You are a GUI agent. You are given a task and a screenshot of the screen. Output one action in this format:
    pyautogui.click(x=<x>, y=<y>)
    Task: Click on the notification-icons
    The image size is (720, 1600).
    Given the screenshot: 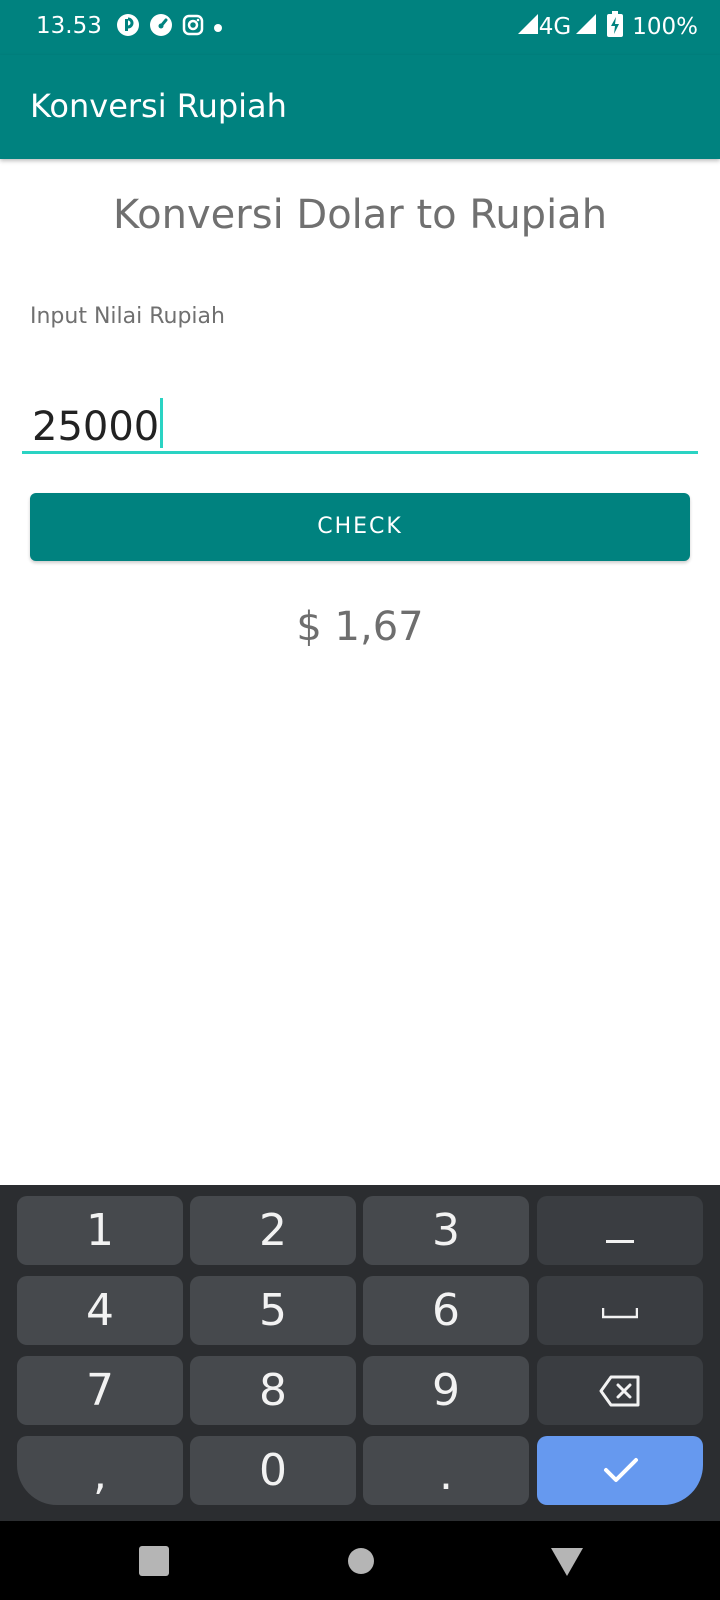 What is the action you would take?
    pyautogui.click(x=169, y=27)
    